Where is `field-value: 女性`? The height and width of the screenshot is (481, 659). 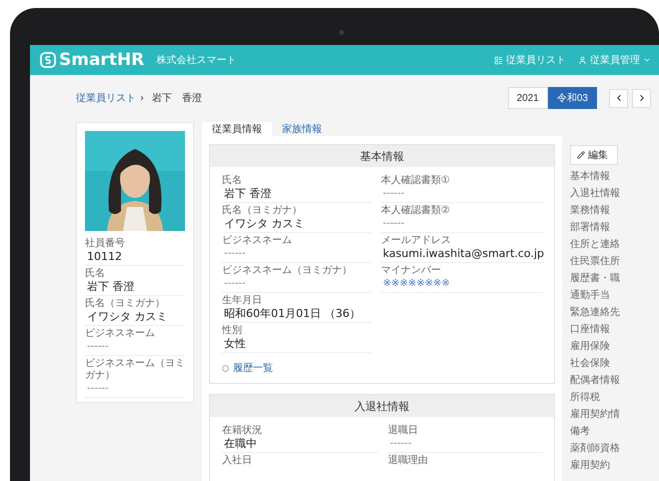 field-value: 女性 is located at coordinates (235, 344).